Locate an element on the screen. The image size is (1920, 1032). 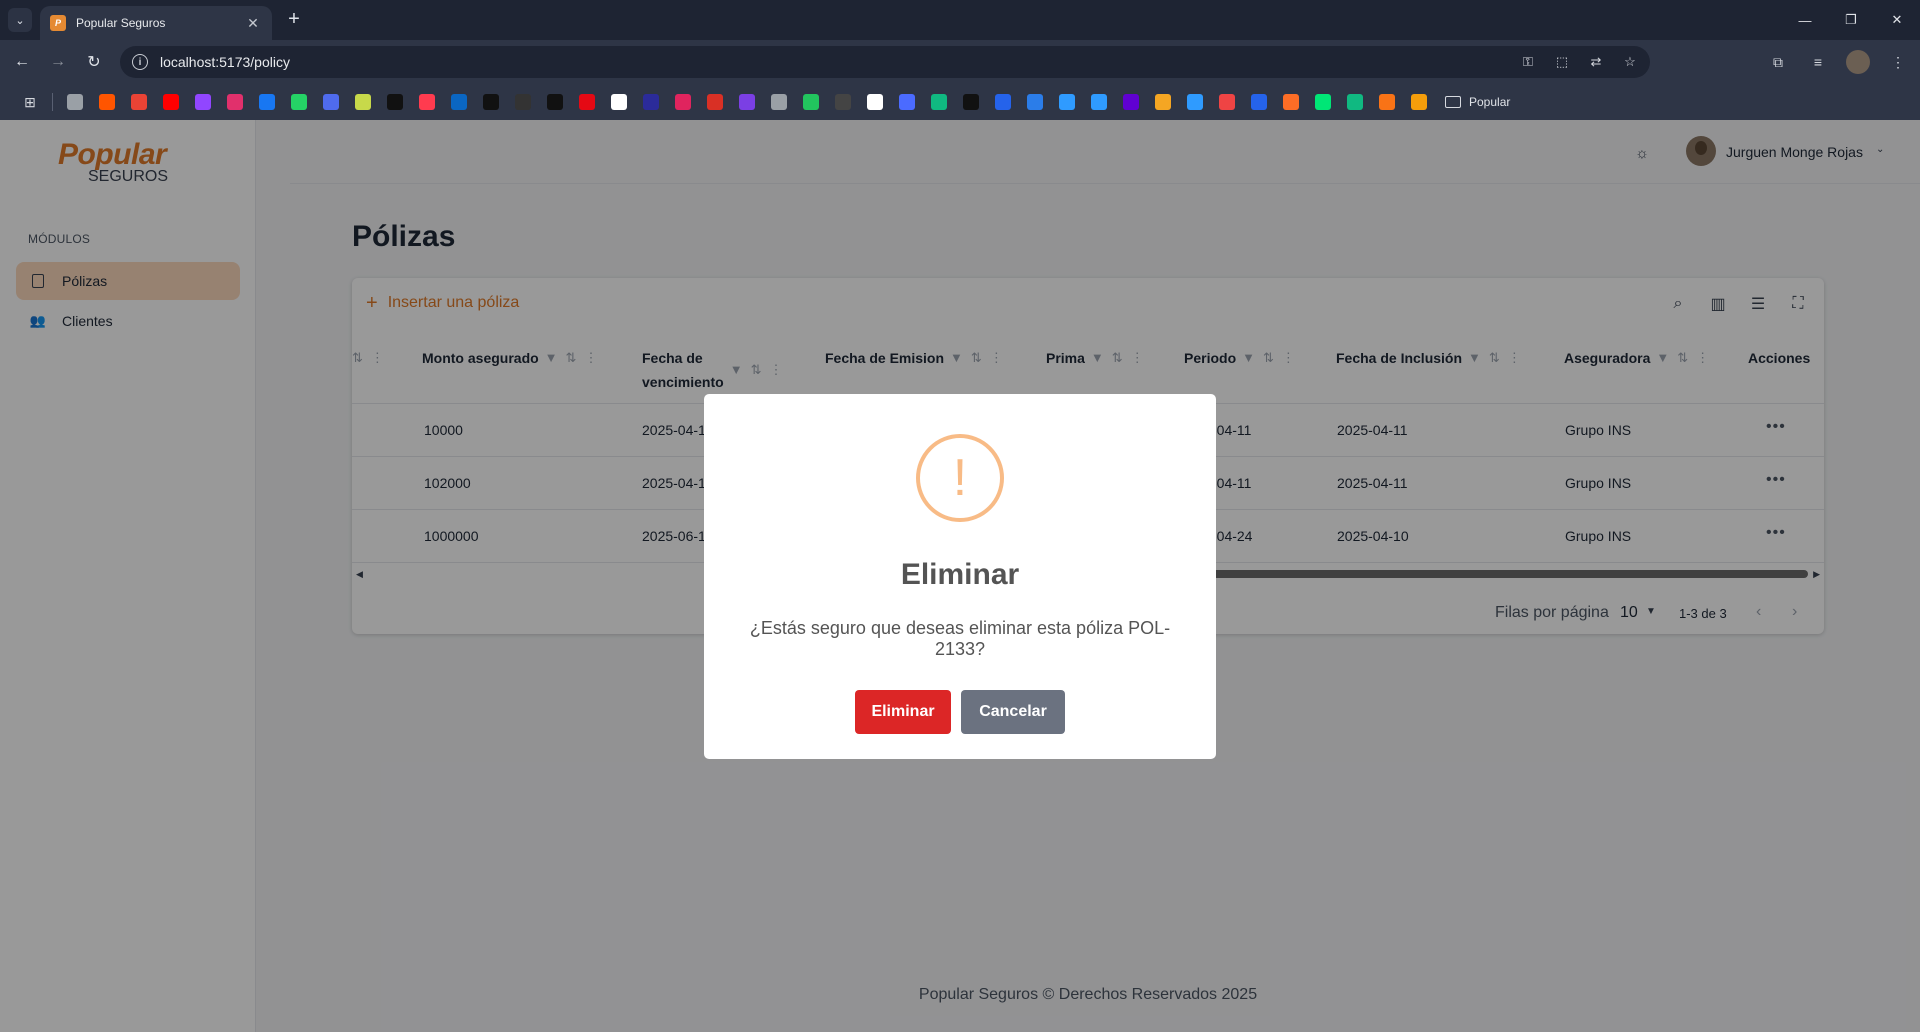
cancel-button: Cancelar is located at coordinates (1013, 712).